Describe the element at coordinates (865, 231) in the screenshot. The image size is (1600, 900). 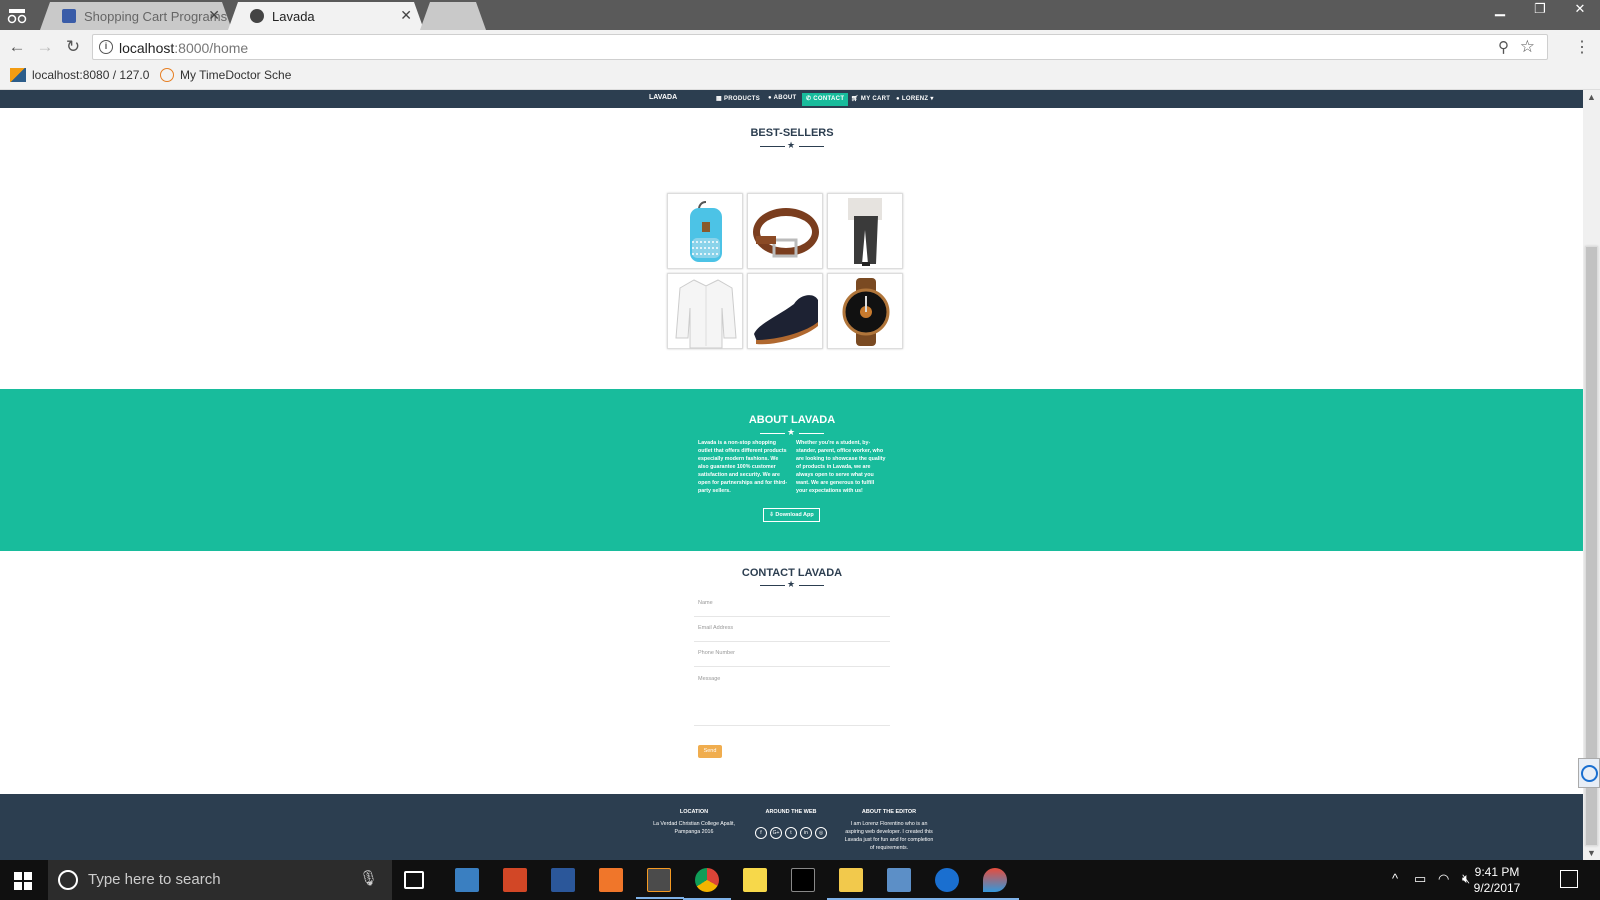
I see `product-pants` at that location.